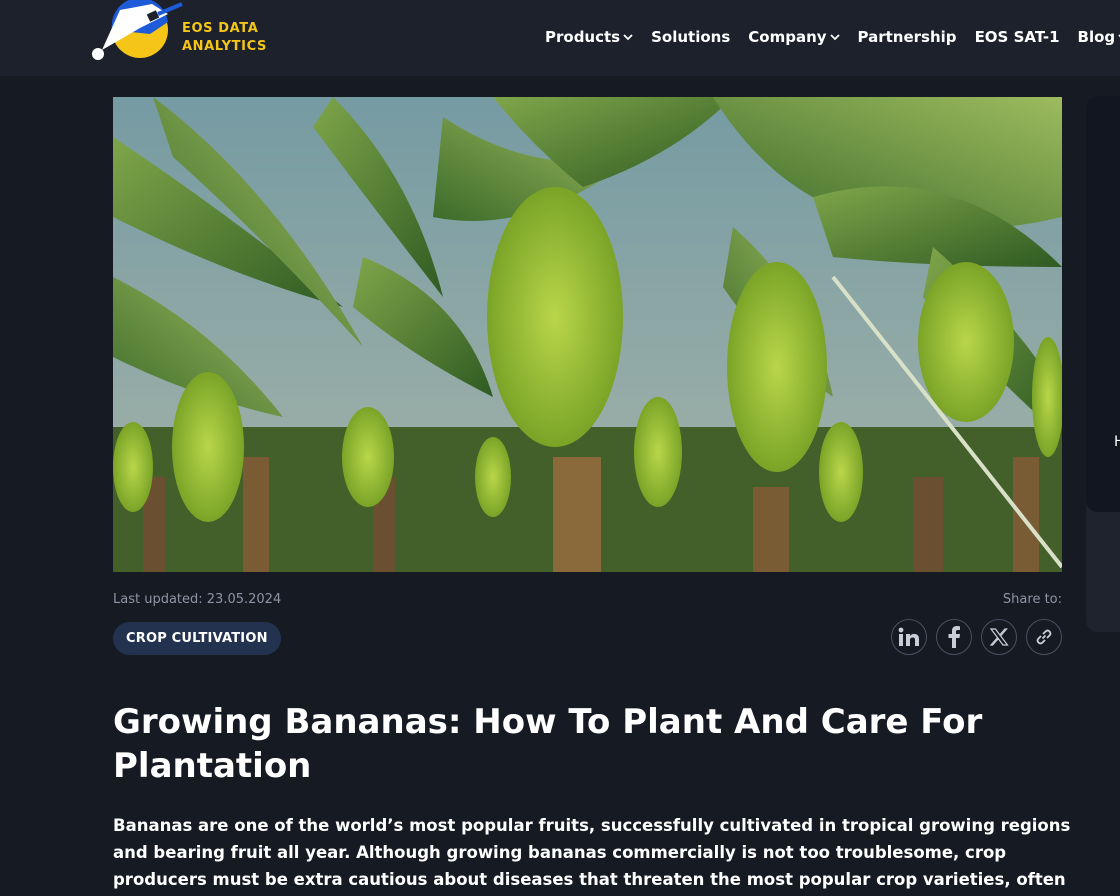  What do you see at coordinates (1032, 599) in the screenshot?
I see `share-label: Share to:` at bounding box center [1032, 599].